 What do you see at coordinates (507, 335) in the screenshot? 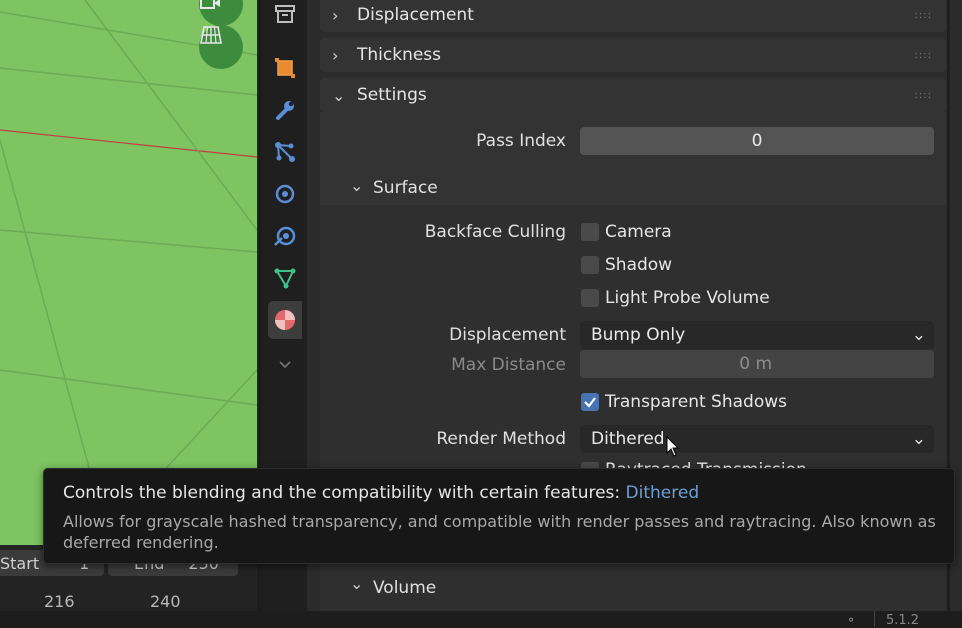
I see `displacement-method-label: Displacement` at bounding box center [507, 335].